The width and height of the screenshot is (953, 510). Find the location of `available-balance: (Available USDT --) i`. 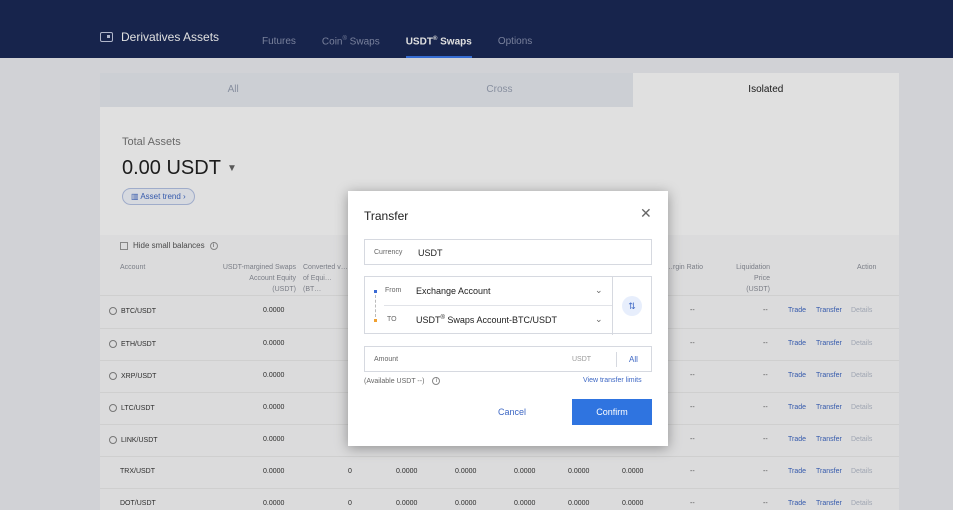

available-balance: (Available USDT --) i is located at coordinates (402, 381).